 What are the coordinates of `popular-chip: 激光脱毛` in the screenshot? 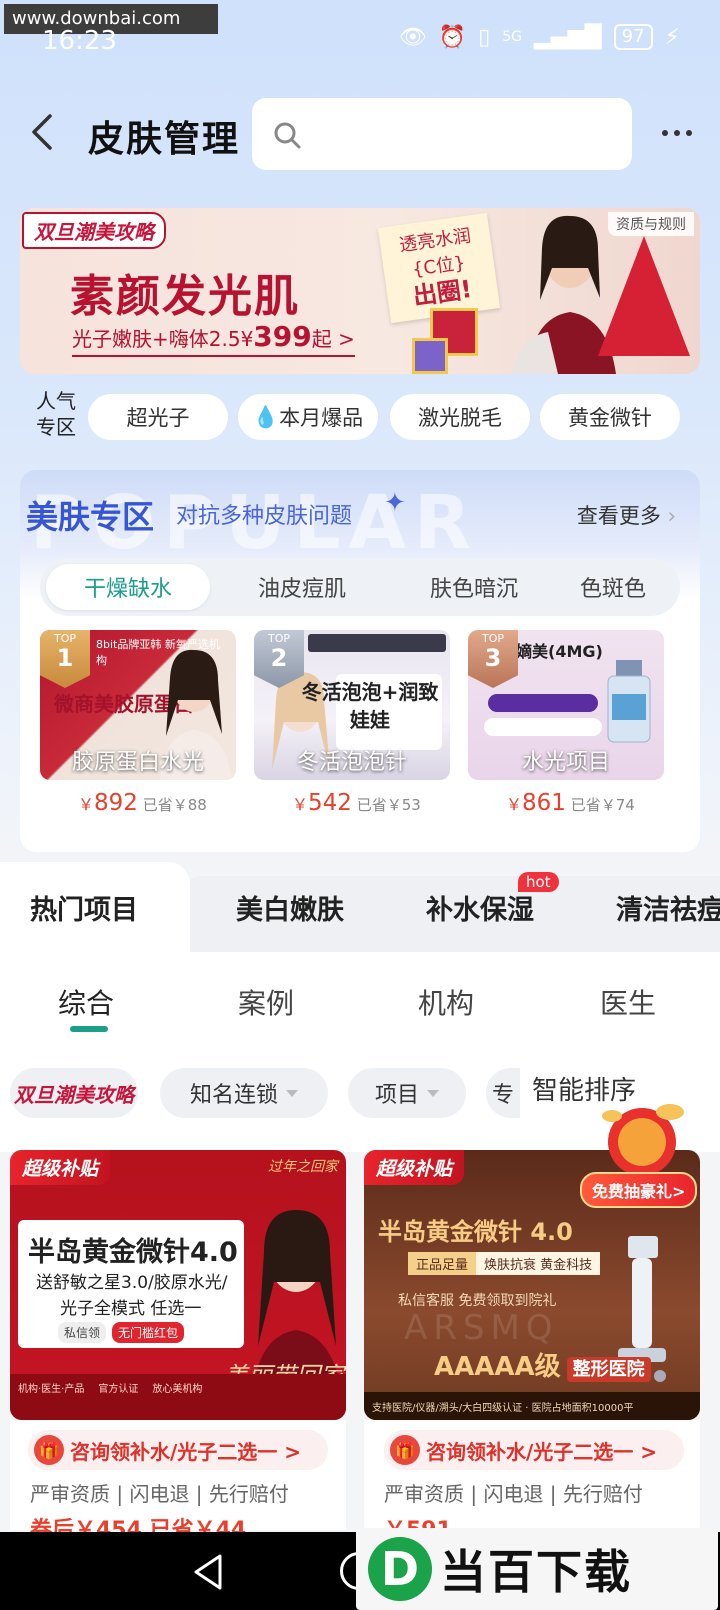 It's located at (460, 417).